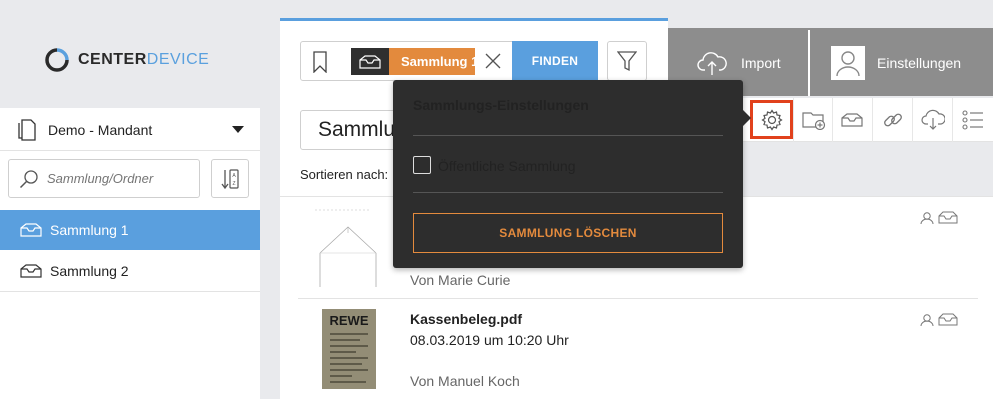  I want to click on svg-text: Z, so click(233, 184).